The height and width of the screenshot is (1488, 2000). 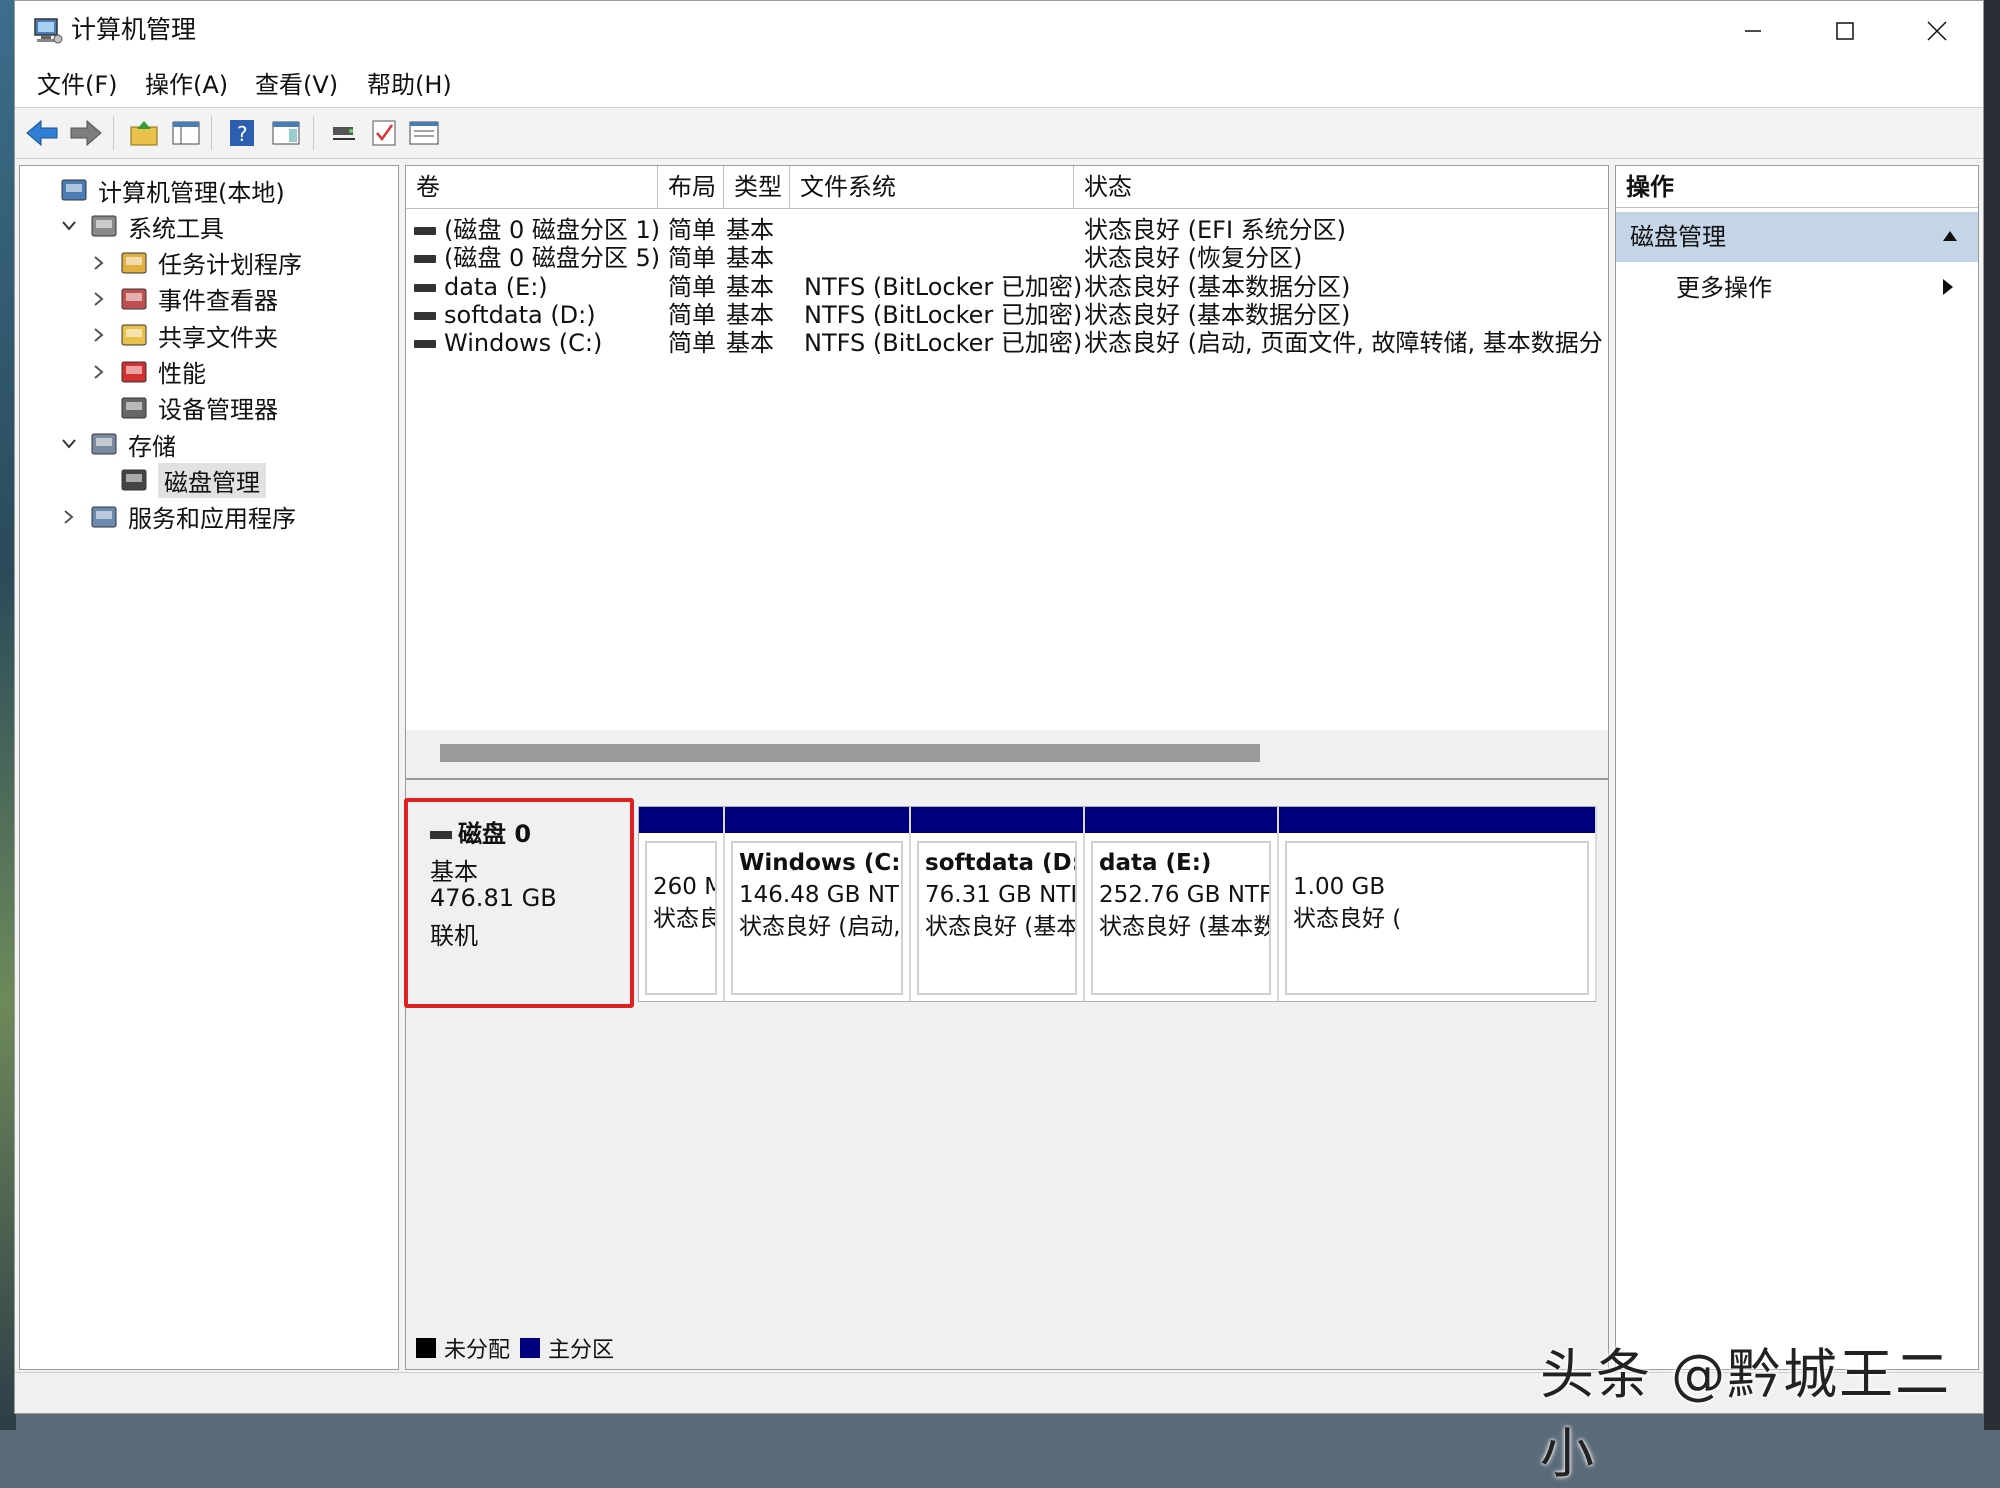 What do you see at coordinates (681, 859) in the screenshot?
I see `partition-title-spacer` at bounding box center [681, 859].